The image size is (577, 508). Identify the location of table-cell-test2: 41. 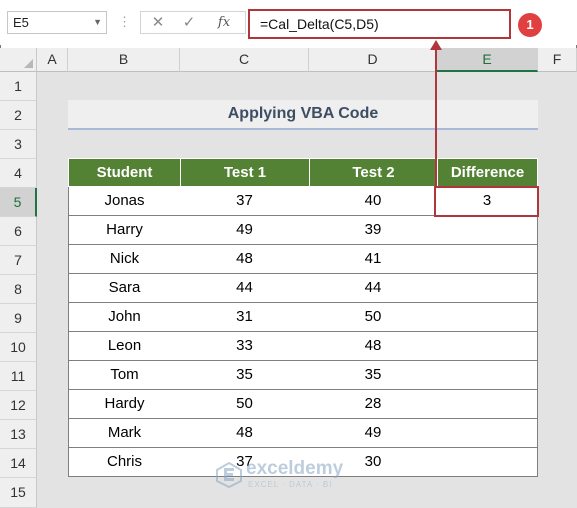
(373, 259).